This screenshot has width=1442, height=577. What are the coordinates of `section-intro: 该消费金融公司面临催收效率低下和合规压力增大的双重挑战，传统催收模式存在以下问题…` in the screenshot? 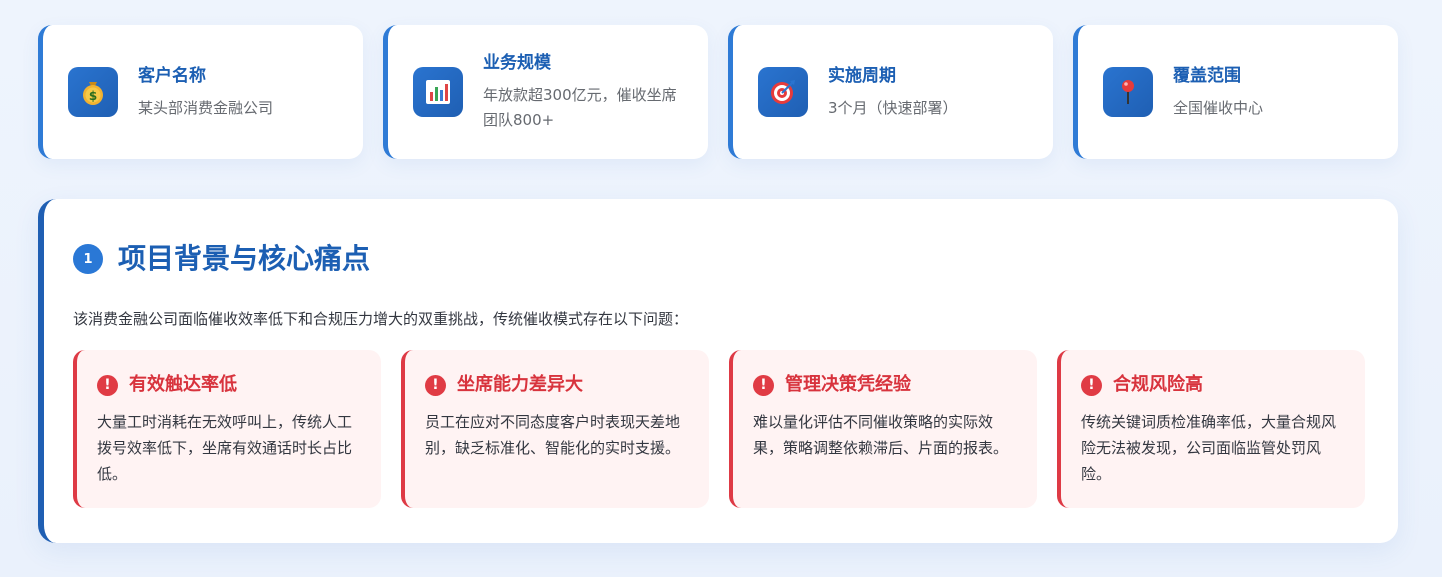 It's located at (381, 319).